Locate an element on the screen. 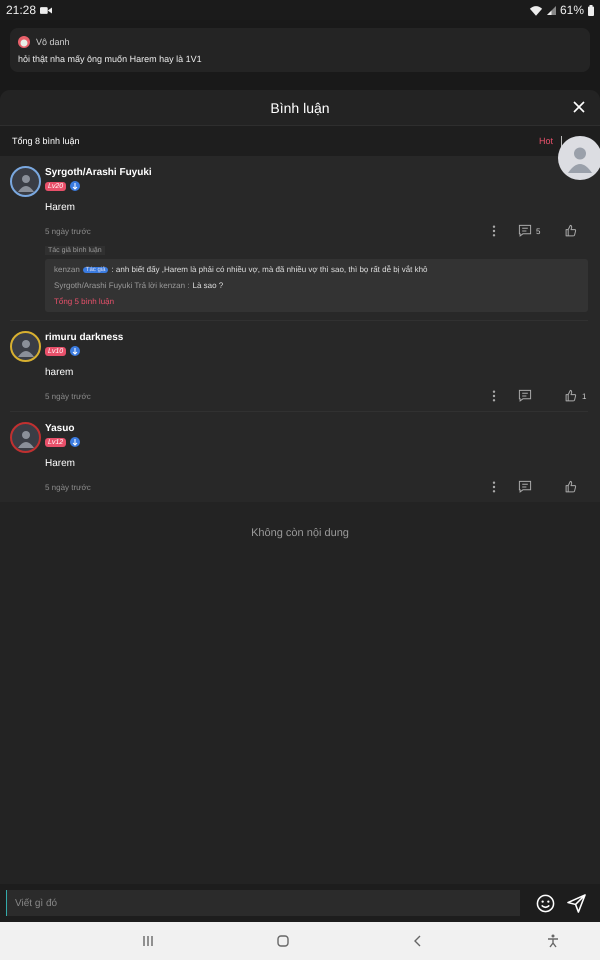  like-count: 1 is located at coordinates (584, 396).